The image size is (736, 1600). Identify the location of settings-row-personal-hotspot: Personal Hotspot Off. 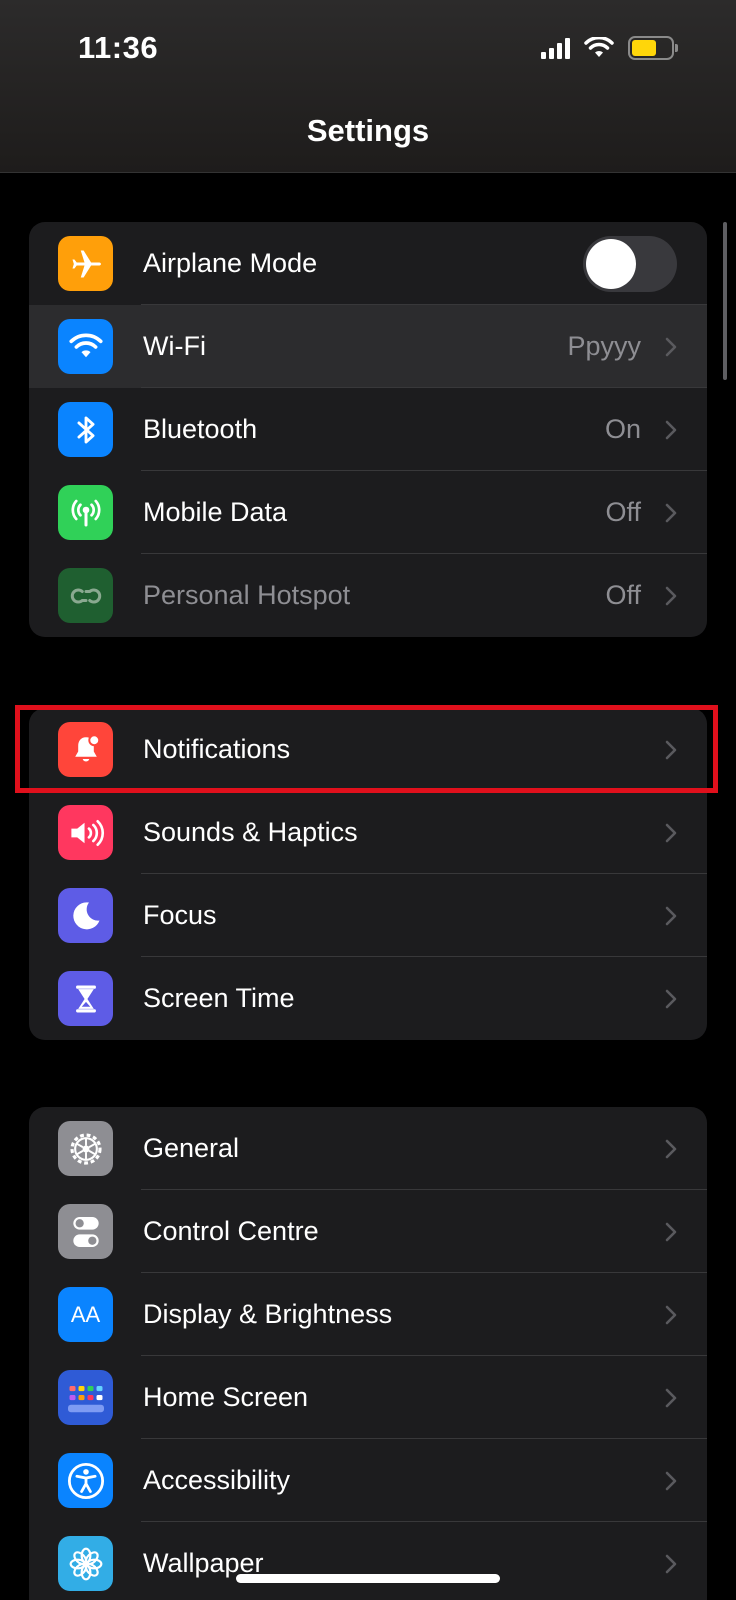
(368, 595).